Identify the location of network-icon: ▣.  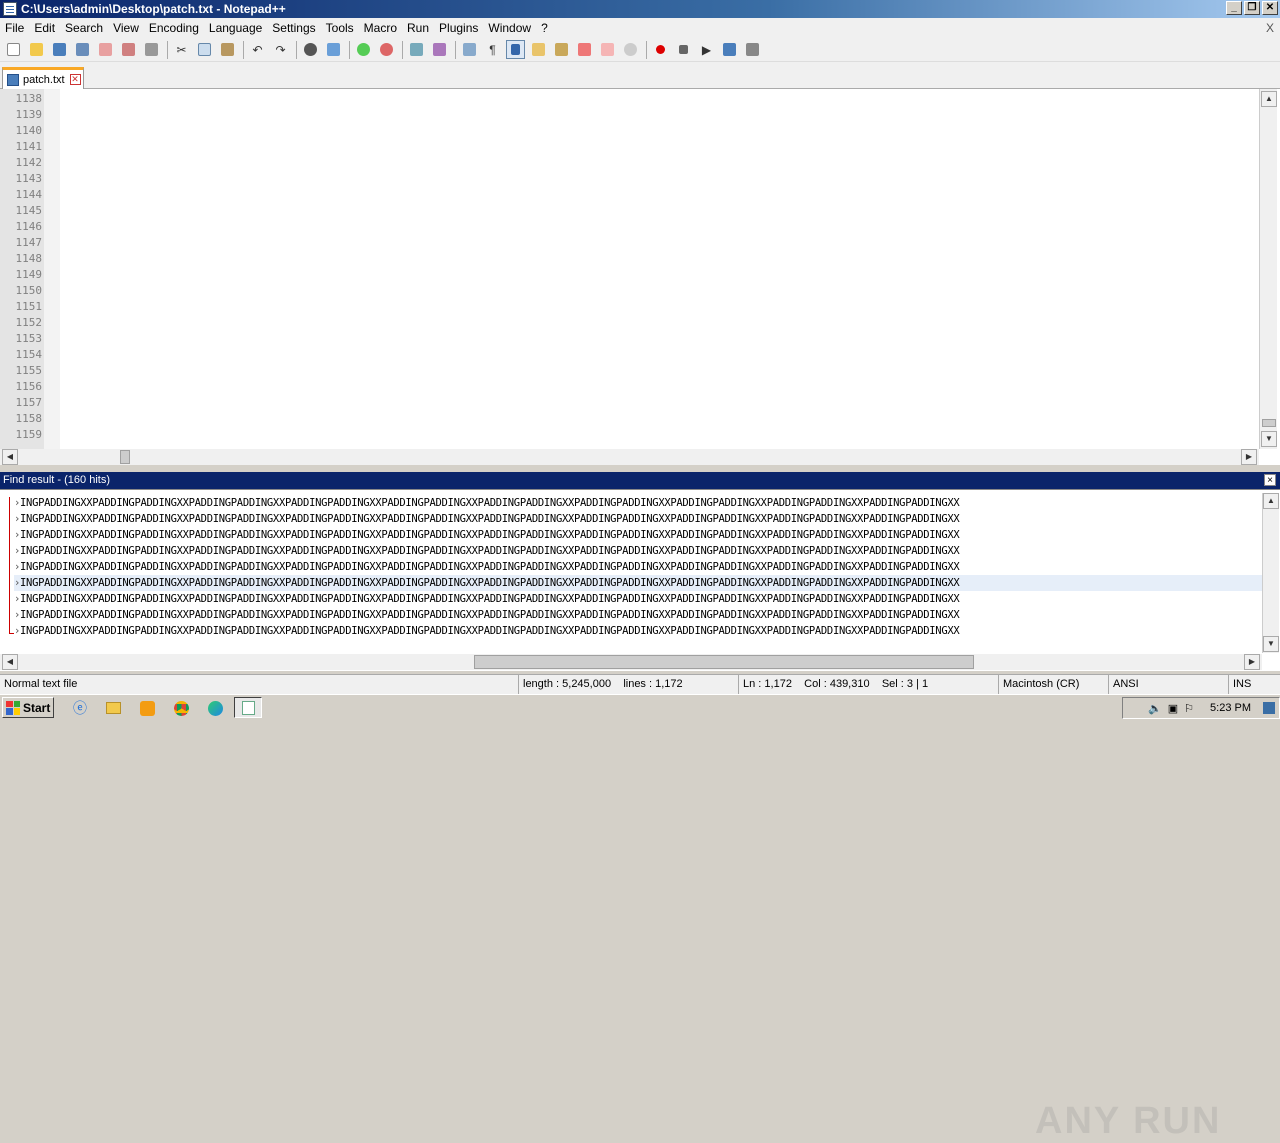
(1173, 708).